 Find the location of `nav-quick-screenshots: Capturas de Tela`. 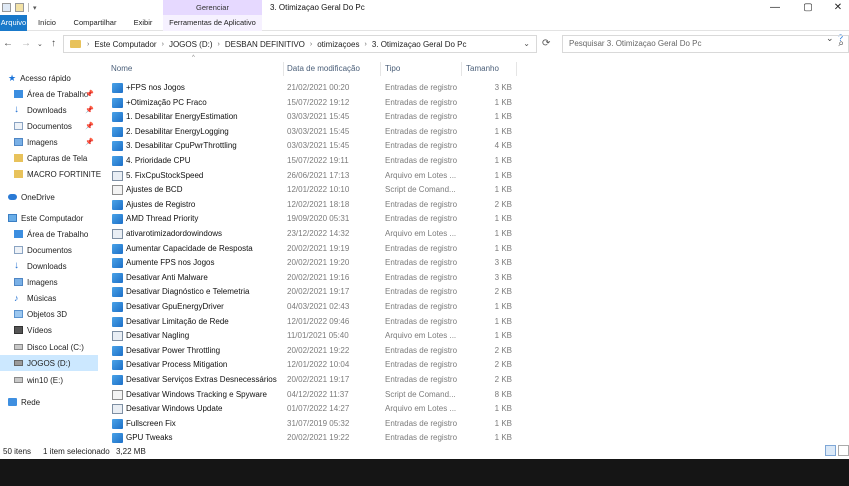

nav-quick-screenshots: Capturas de Tela is located at coordinates (49, 158).